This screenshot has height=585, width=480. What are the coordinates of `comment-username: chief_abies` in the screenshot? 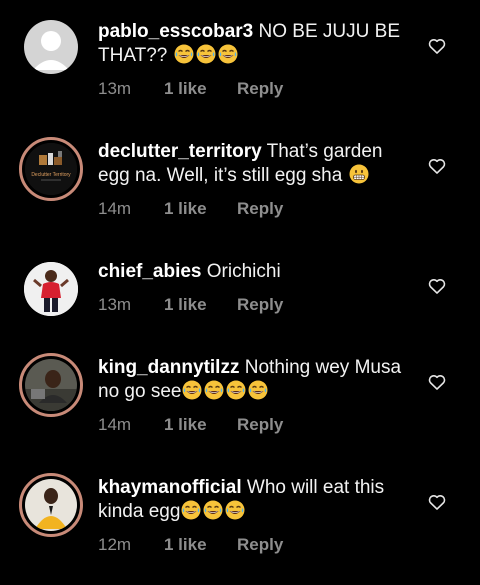 It's located at (150, 271).